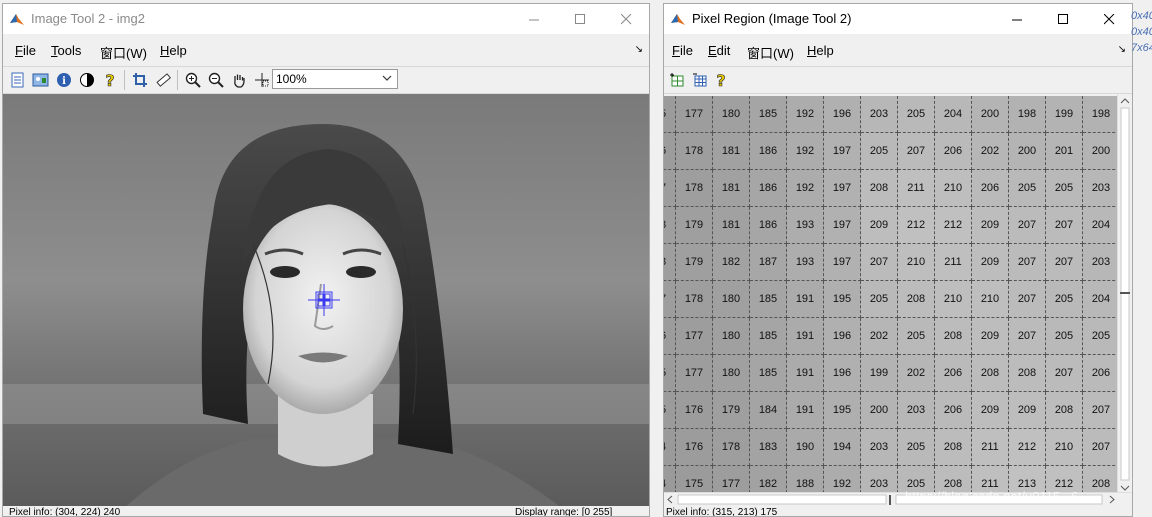 The height and width of the screenshot is (517, 1152). I want to click on matlab-logo-icon, so click(17, 19).